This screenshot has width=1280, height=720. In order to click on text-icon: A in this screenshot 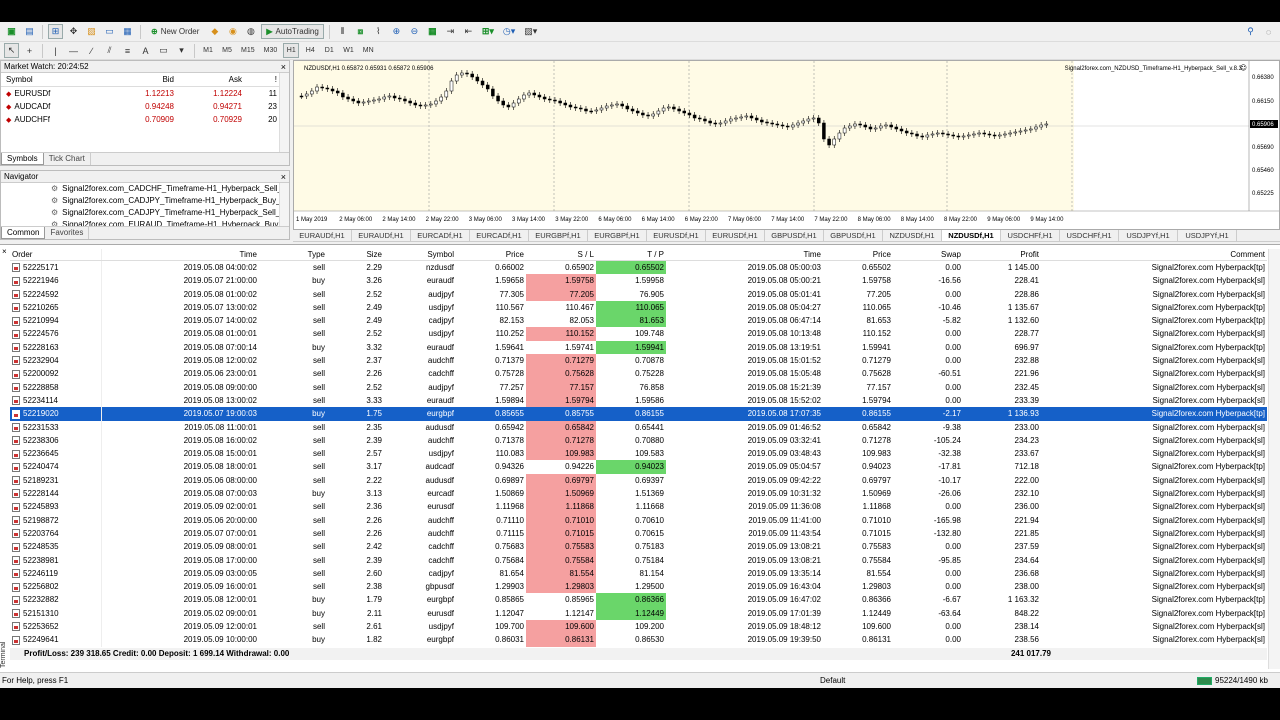, I will do `click(145, 50)`.